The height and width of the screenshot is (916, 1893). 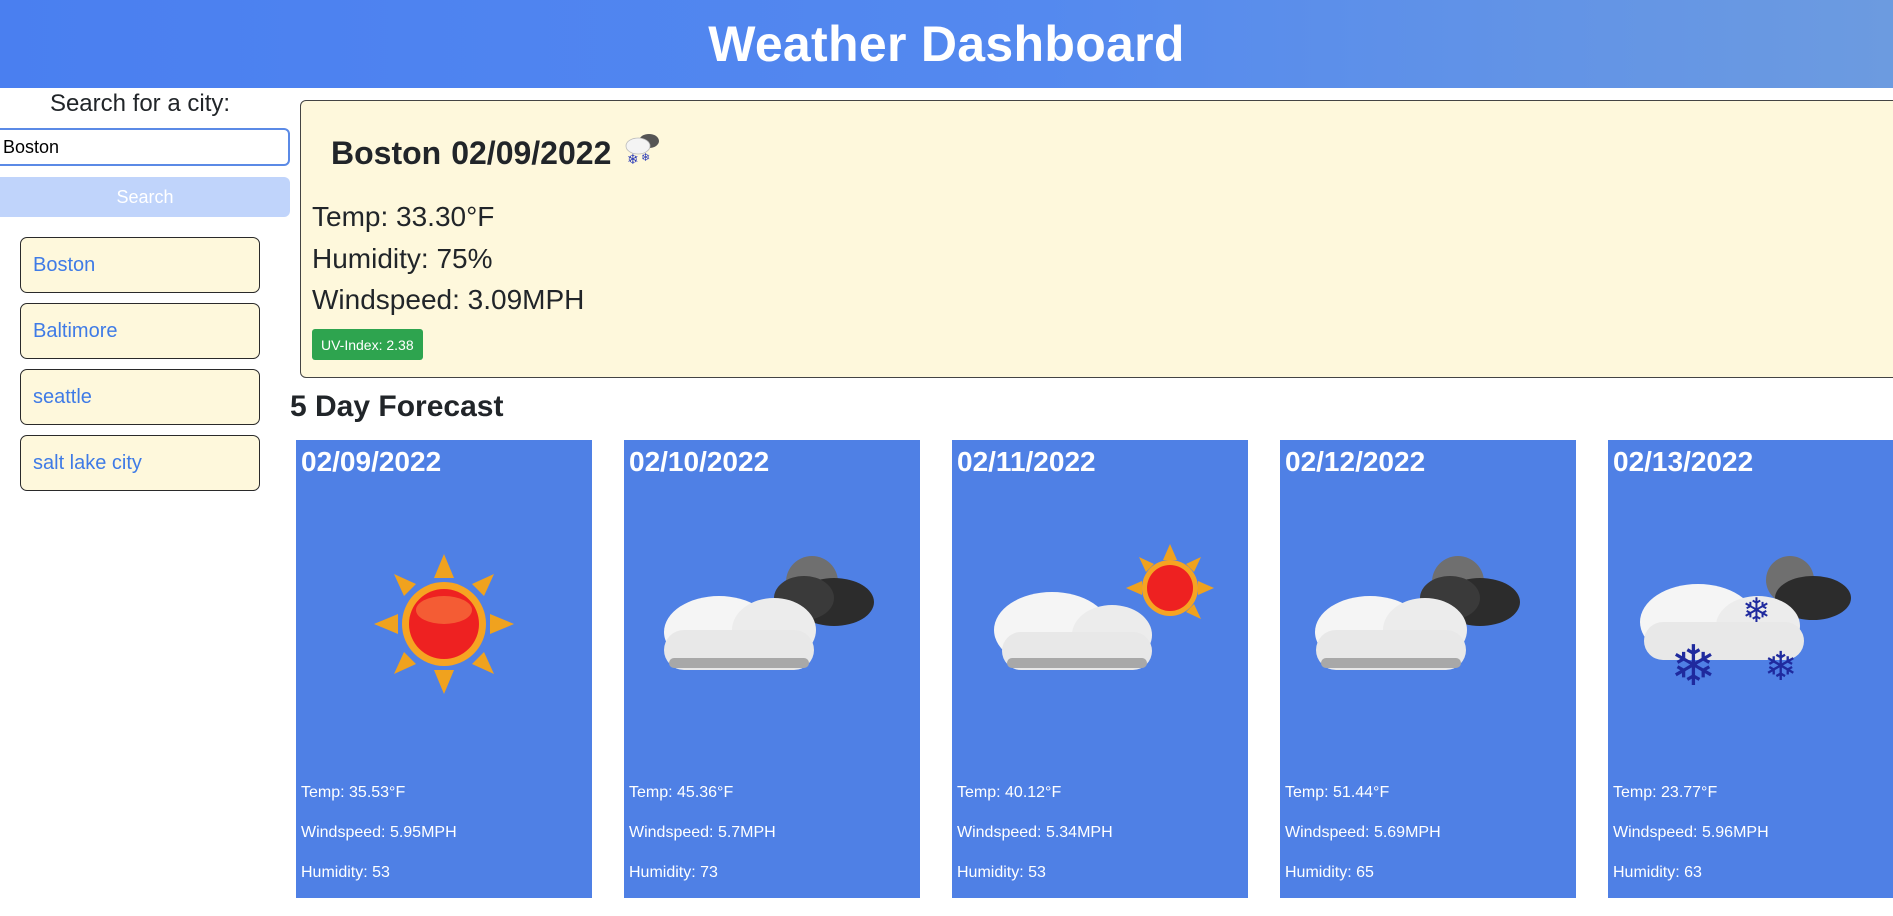 I want to click on history-item-baltimore: Baltimore, so click(x=140, y=331).